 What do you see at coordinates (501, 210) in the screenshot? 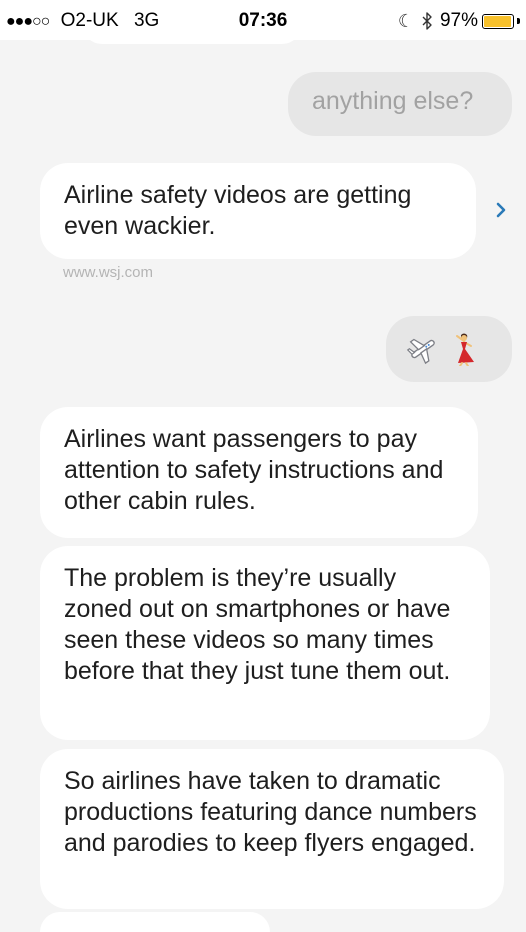
I see `chevron-right-icon` at bounding box center [501, 210].